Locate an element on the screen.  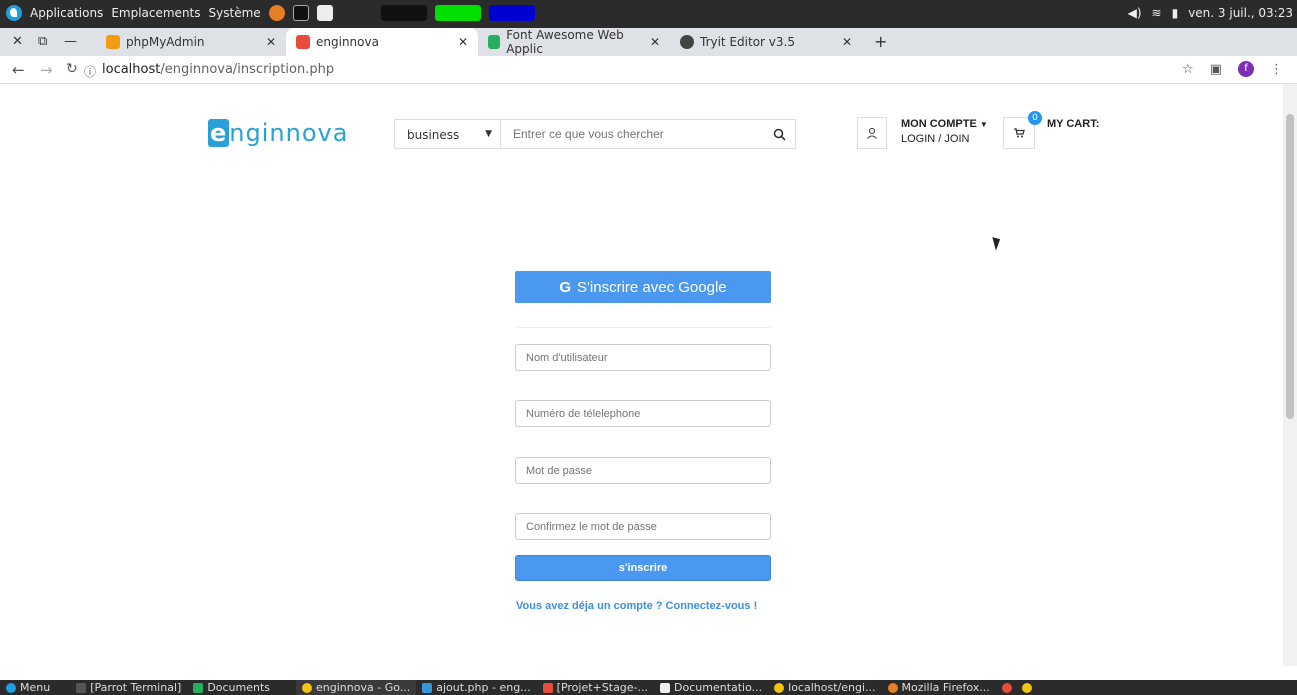
tab-title: phpMyAdmin is located at coordinates (165, 42).